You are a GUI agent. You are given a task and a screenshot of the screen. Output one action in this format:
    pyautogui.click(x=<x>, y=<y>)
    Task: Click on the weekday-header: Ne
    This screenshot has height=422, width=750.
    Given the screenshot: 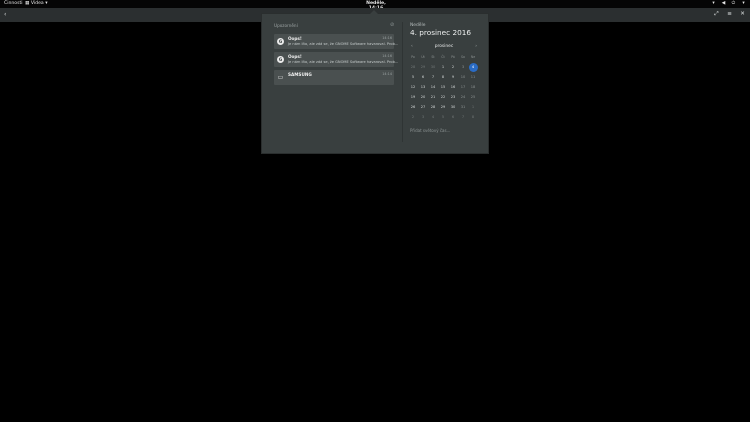 What is the action you would take?
    pyautogui.click(x=473, y=57)
    